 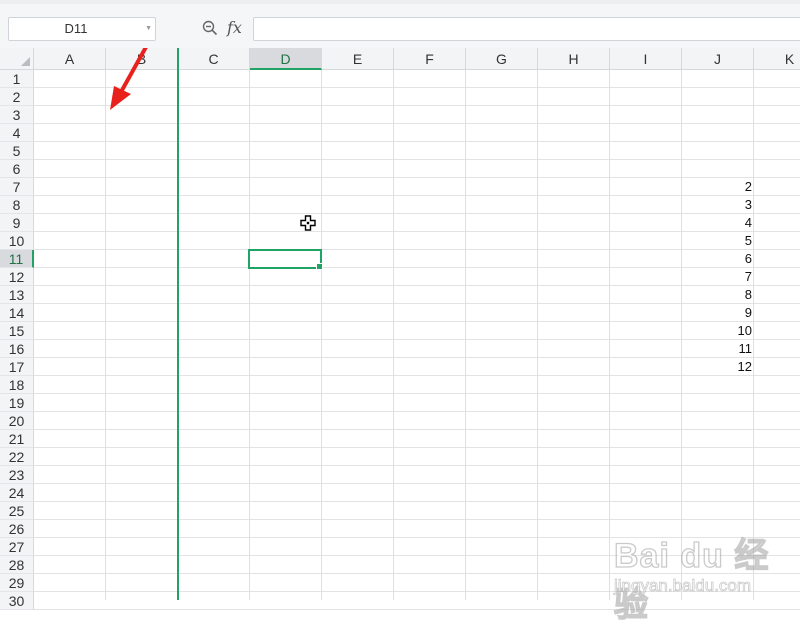 I want to click on column-header-a: A, so click(x=70, y=59).